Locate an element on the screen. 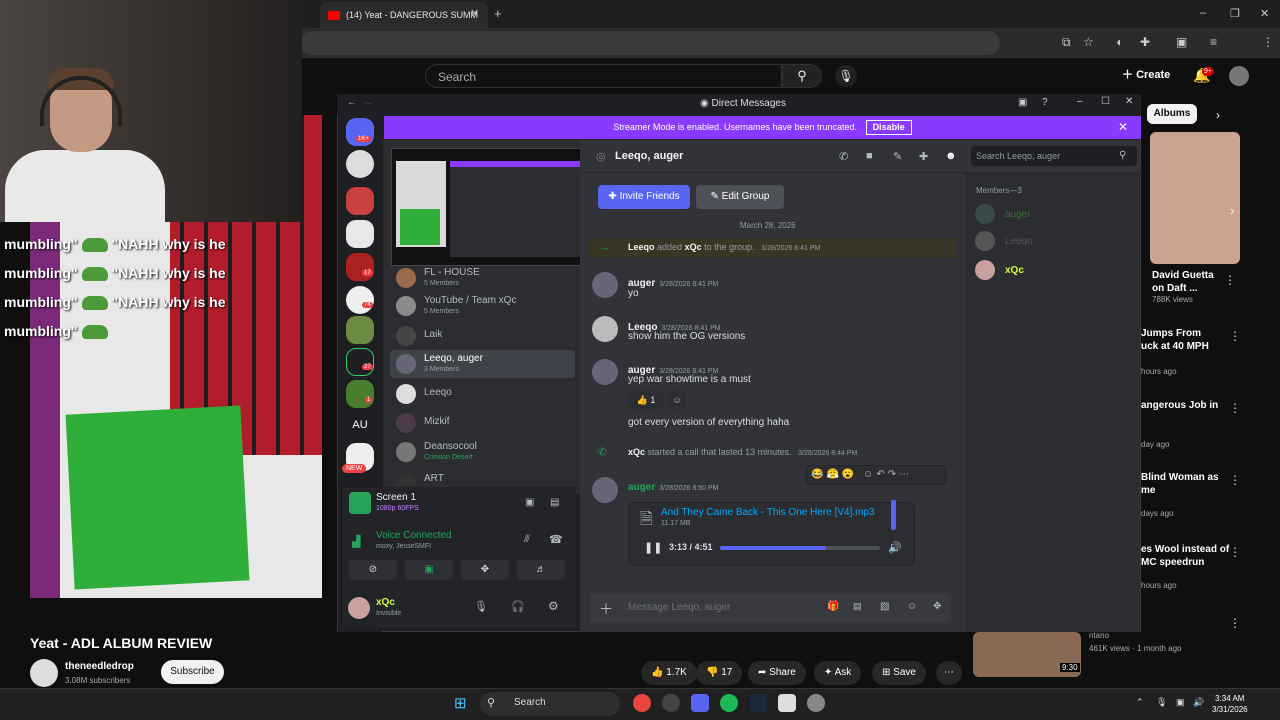  member-item: auger is located at coordinates (1050, 215).